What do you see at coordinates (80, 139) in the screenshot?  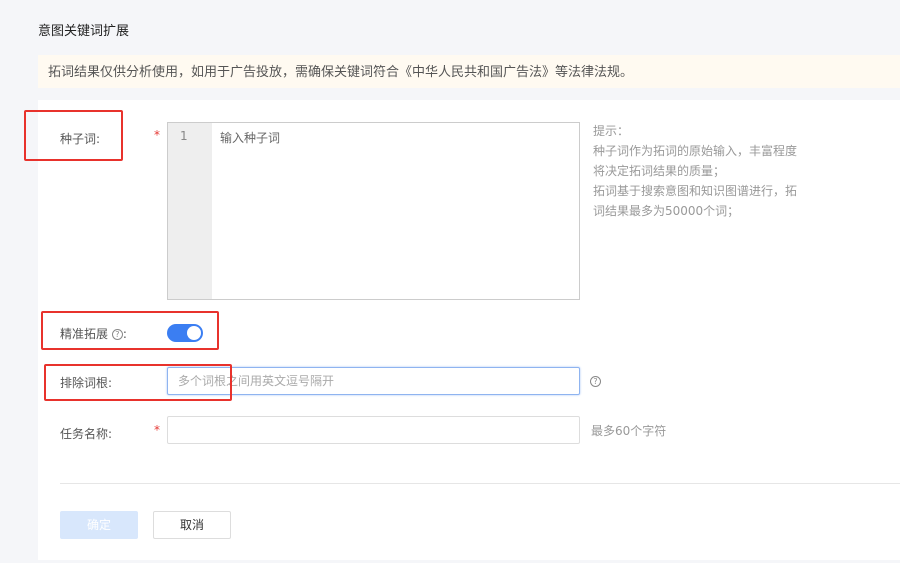 I see `seed-label: 种子词:` at bounding box center [80, 139].